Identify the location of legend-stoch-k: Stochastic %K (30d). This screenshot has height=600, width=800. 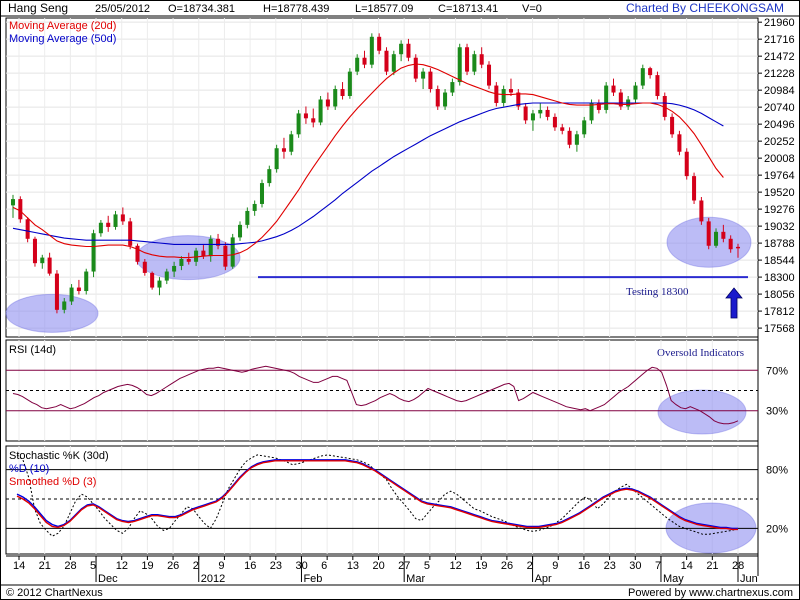
(59, 456).